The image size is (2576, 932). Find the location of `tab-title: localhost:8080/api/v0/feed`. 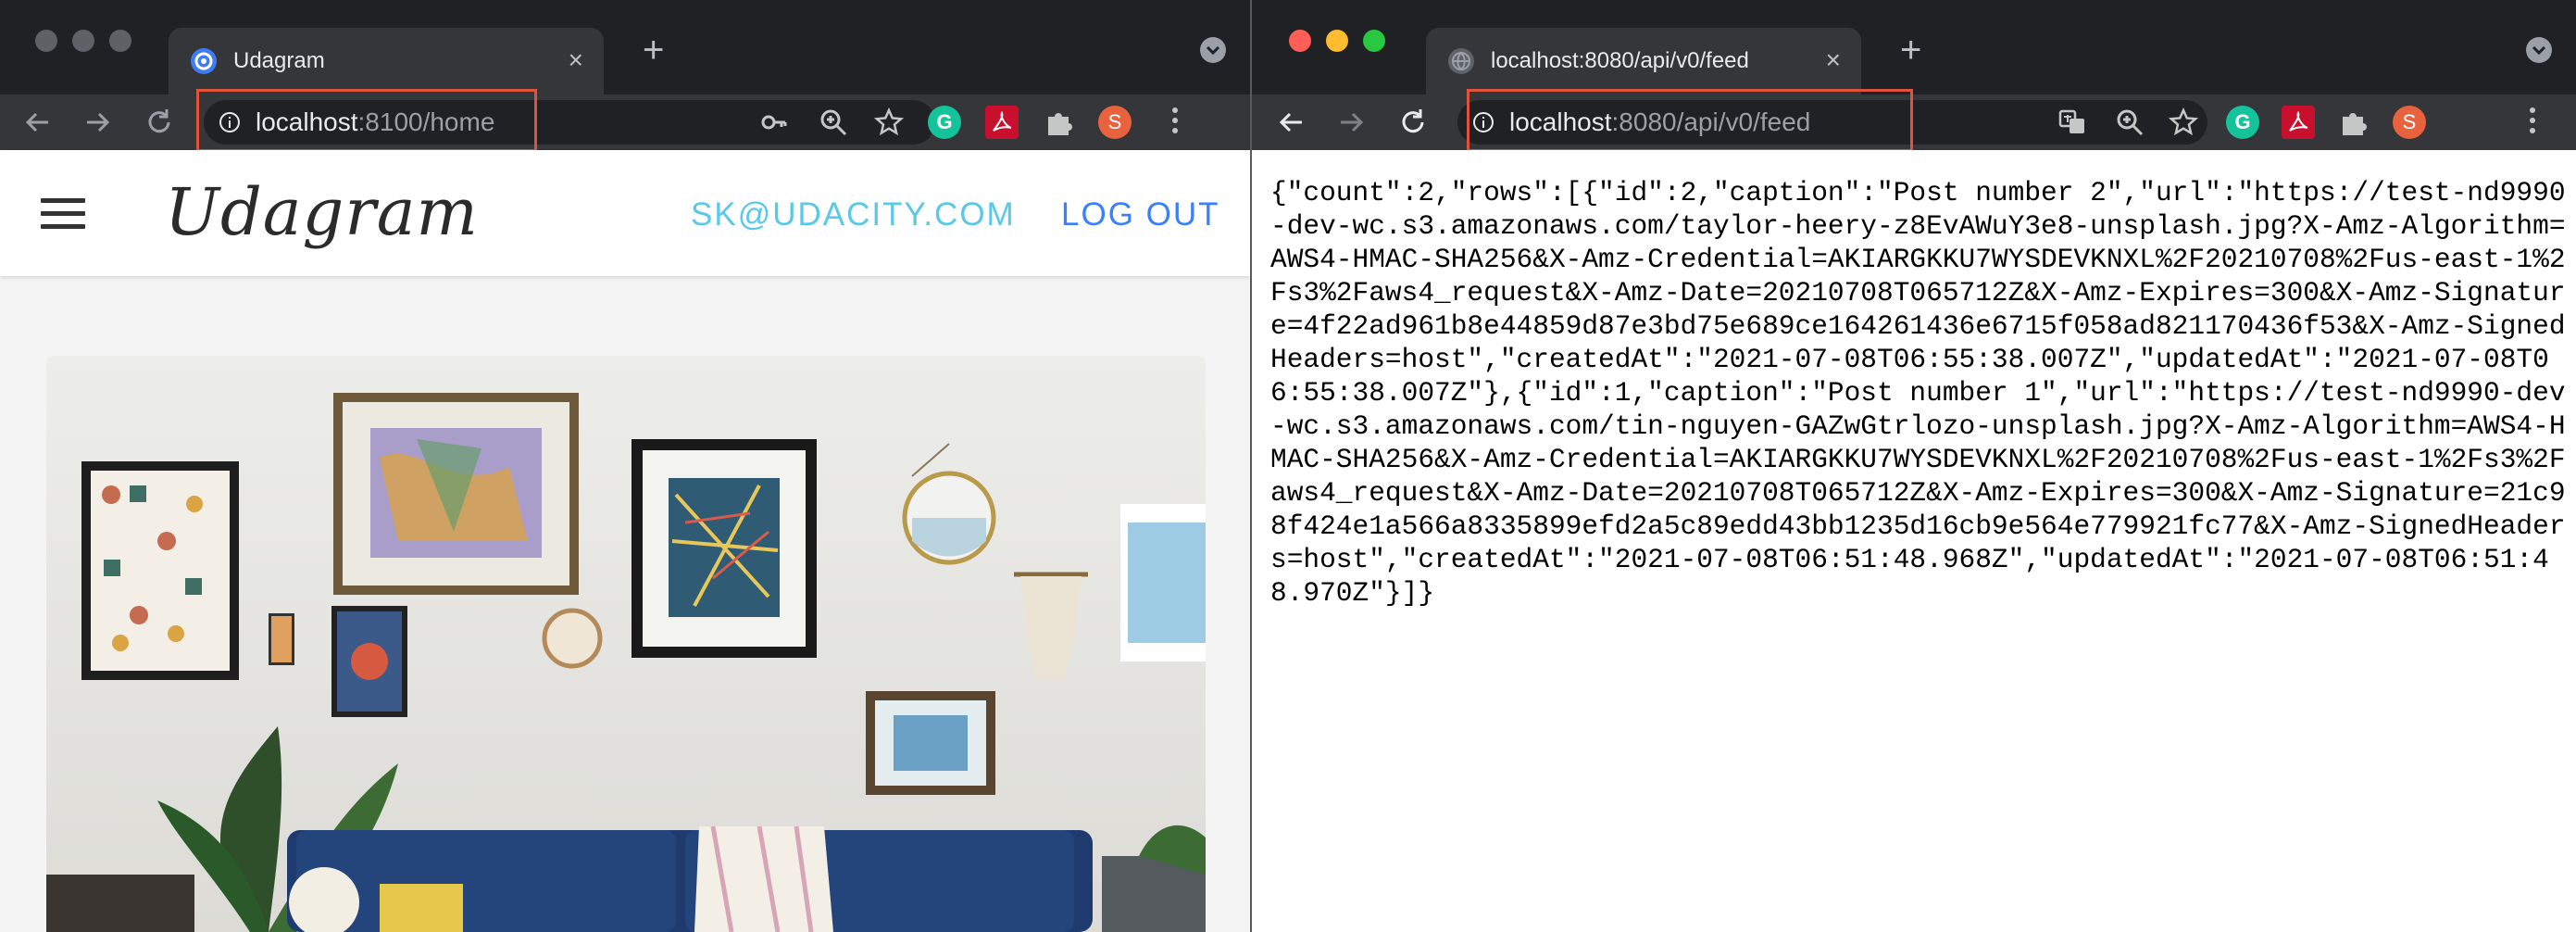

tab-title: localhost:8080/api/v0/feed is located at coordinates (1620, 60).